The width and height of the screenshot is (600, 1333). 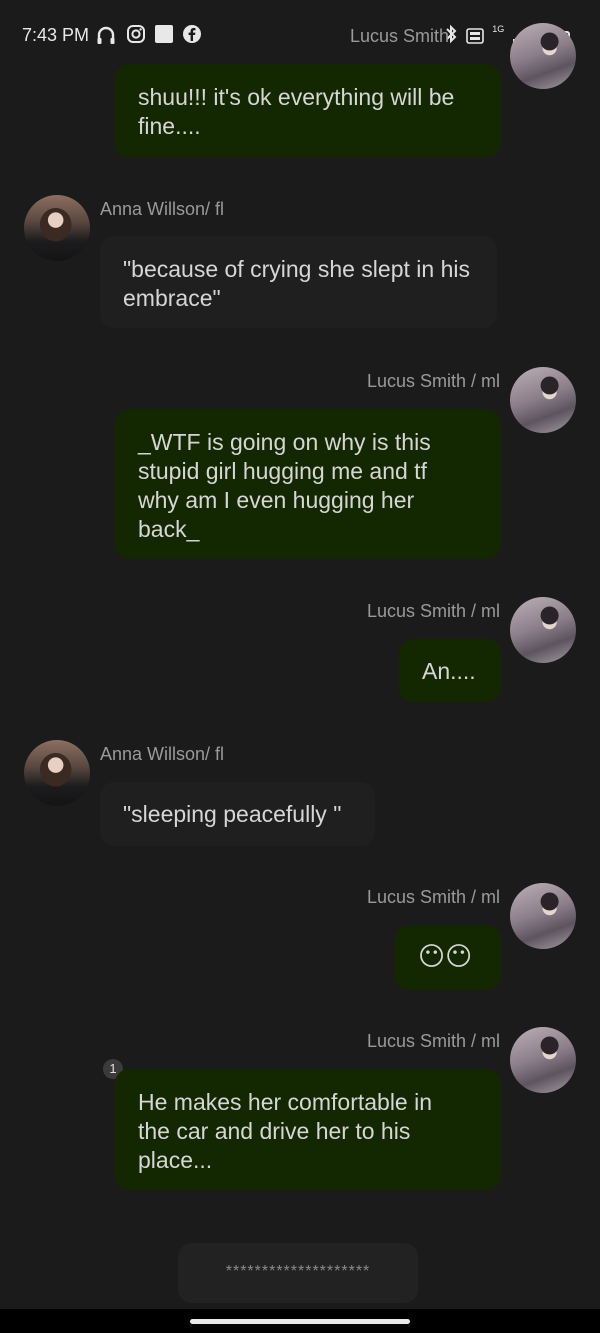 I want to click on instagram-icon, so click(x=136, y=35).